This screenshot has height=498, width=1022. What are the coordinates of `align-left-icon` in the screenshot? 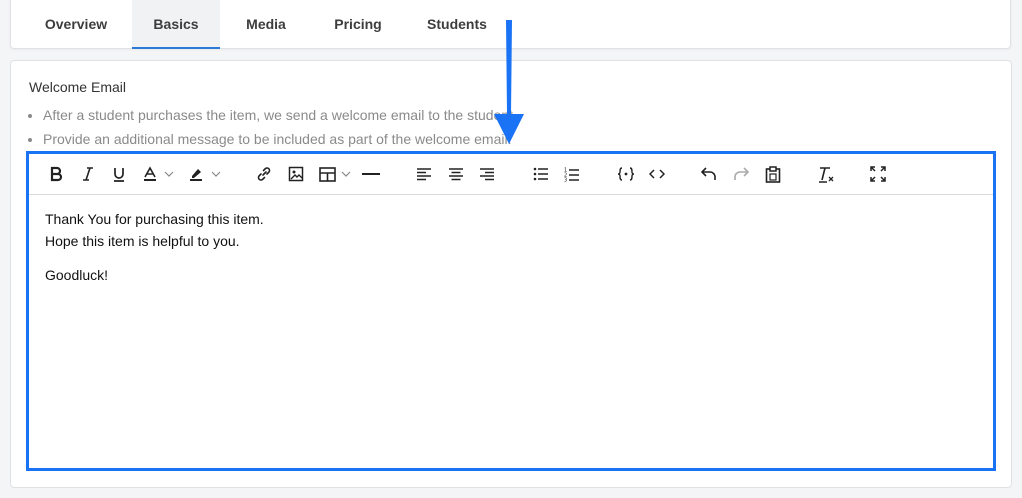 It's located at (424, 174).